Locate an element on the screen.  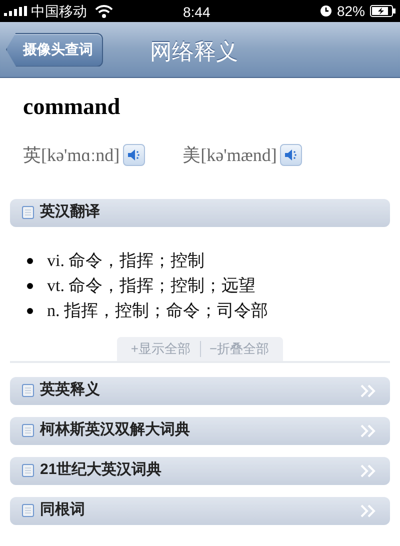
nav-title: 网络释义 is located at coordinates (194, 52).